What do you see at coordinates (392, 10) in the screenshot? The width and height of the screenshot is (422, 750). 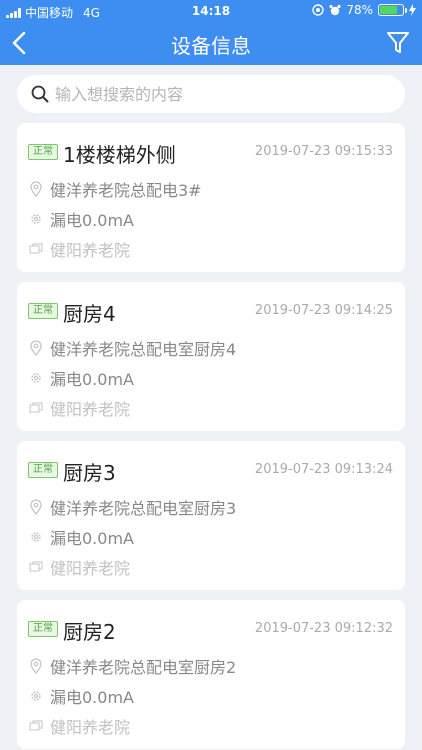 I see `battery-icon` at bounding box center [392, 10].